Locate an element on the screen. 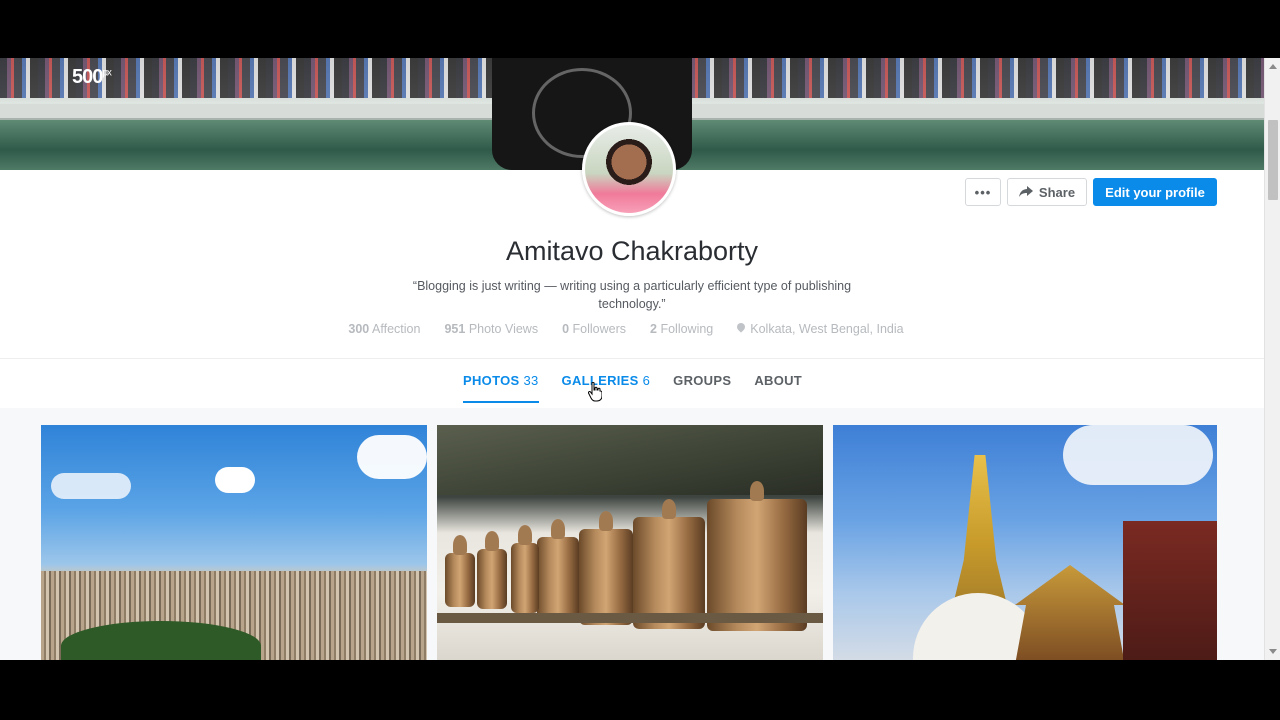  edit-profile-button: Edit your profile is located at coordinates (1155, 192).